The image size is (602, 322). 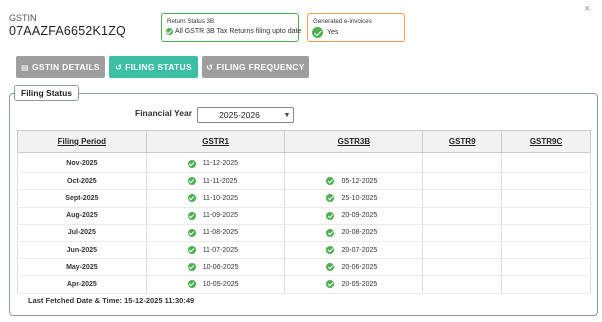 I want to click on gstr3b-filed: 20-07-2025, so click(x=353, y=250).